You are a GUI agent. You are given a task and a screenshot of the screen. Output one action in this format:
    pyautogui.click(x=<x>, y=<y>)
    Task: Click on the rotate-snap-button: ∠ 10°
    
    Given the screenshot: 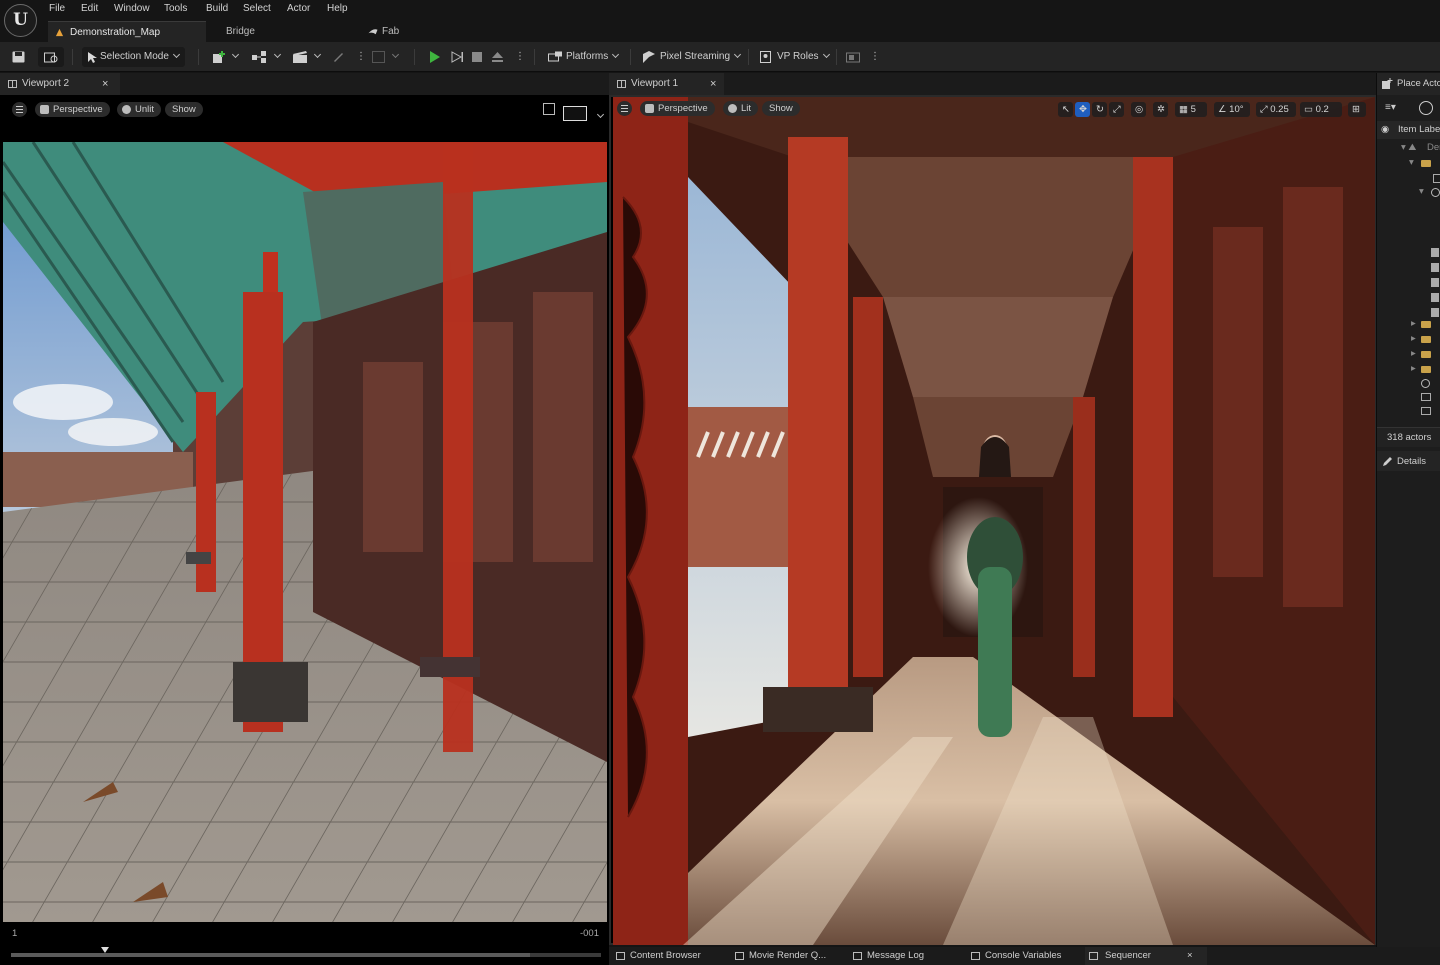 What is the action you would take?
    pyautogui.click(x=1232, y=109)
    